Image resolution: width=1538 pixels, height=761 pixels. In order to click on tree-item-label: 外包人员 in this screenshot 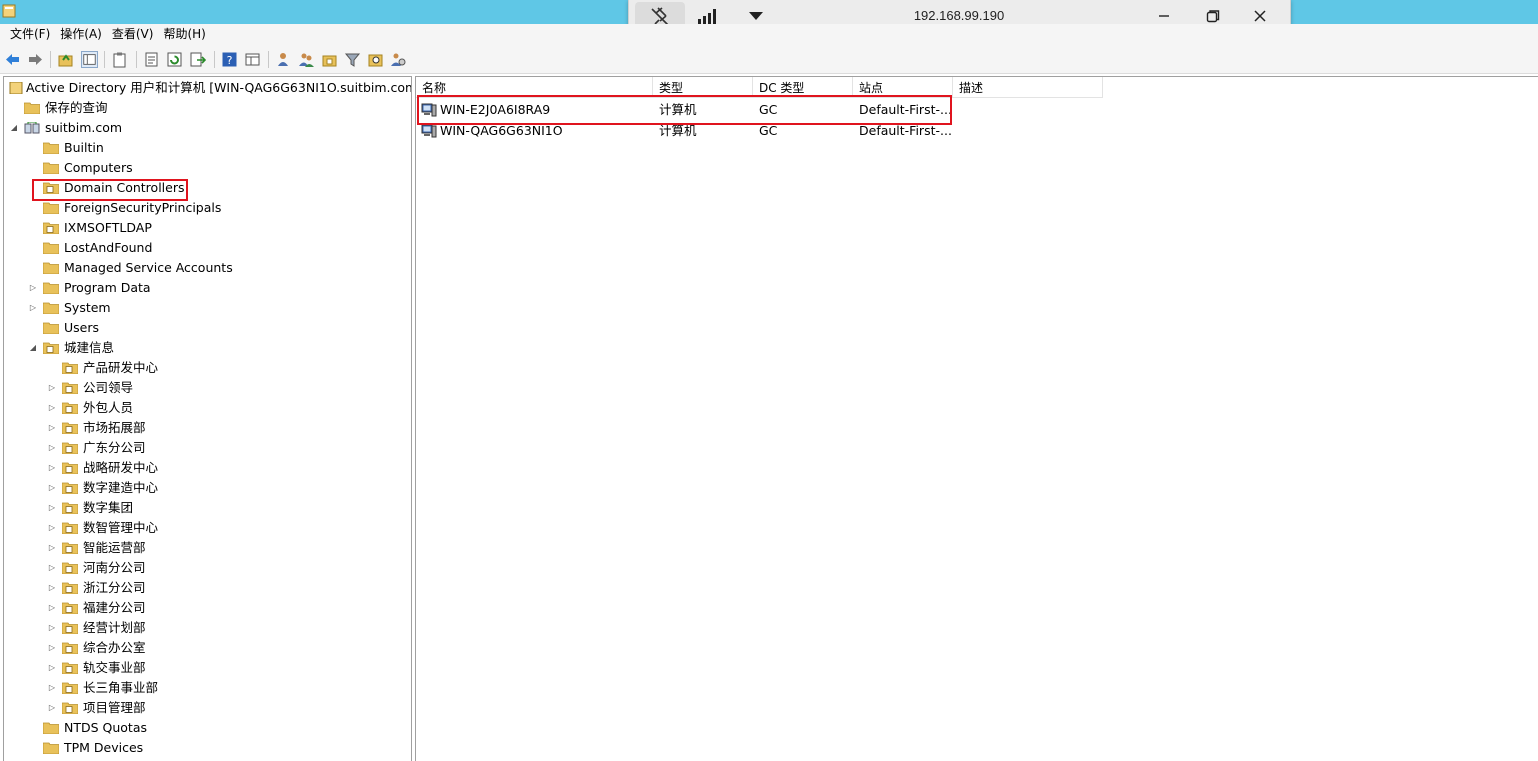, I will do `click(108, 407)`.